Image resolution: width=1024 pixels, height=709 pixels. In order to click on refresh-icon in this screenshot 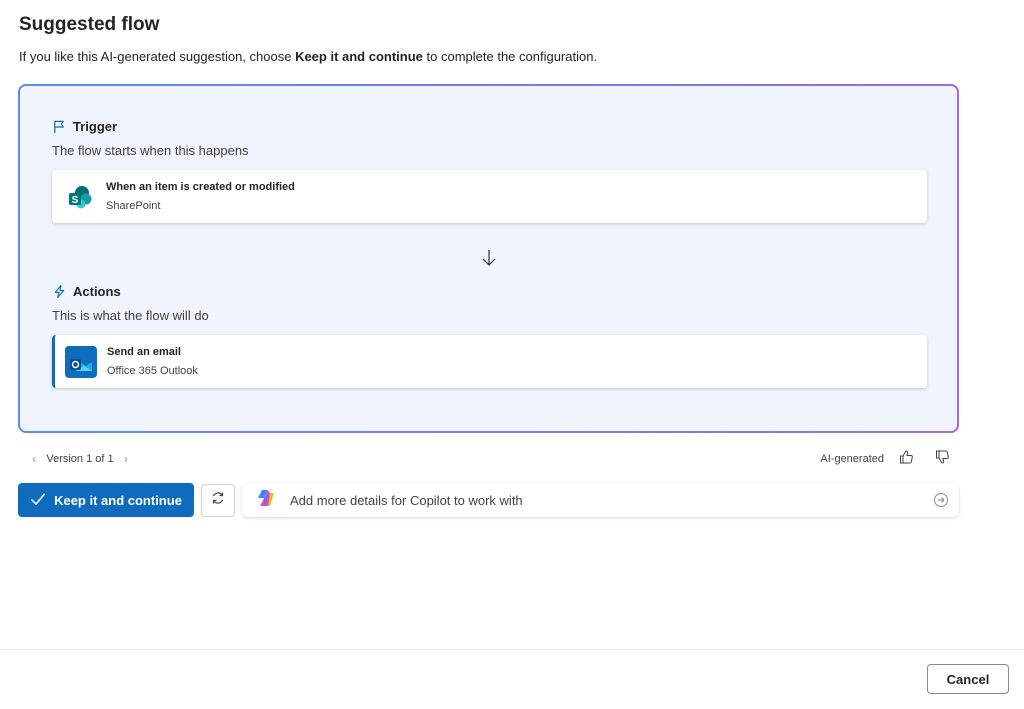, I will do `click(218, 500)`.